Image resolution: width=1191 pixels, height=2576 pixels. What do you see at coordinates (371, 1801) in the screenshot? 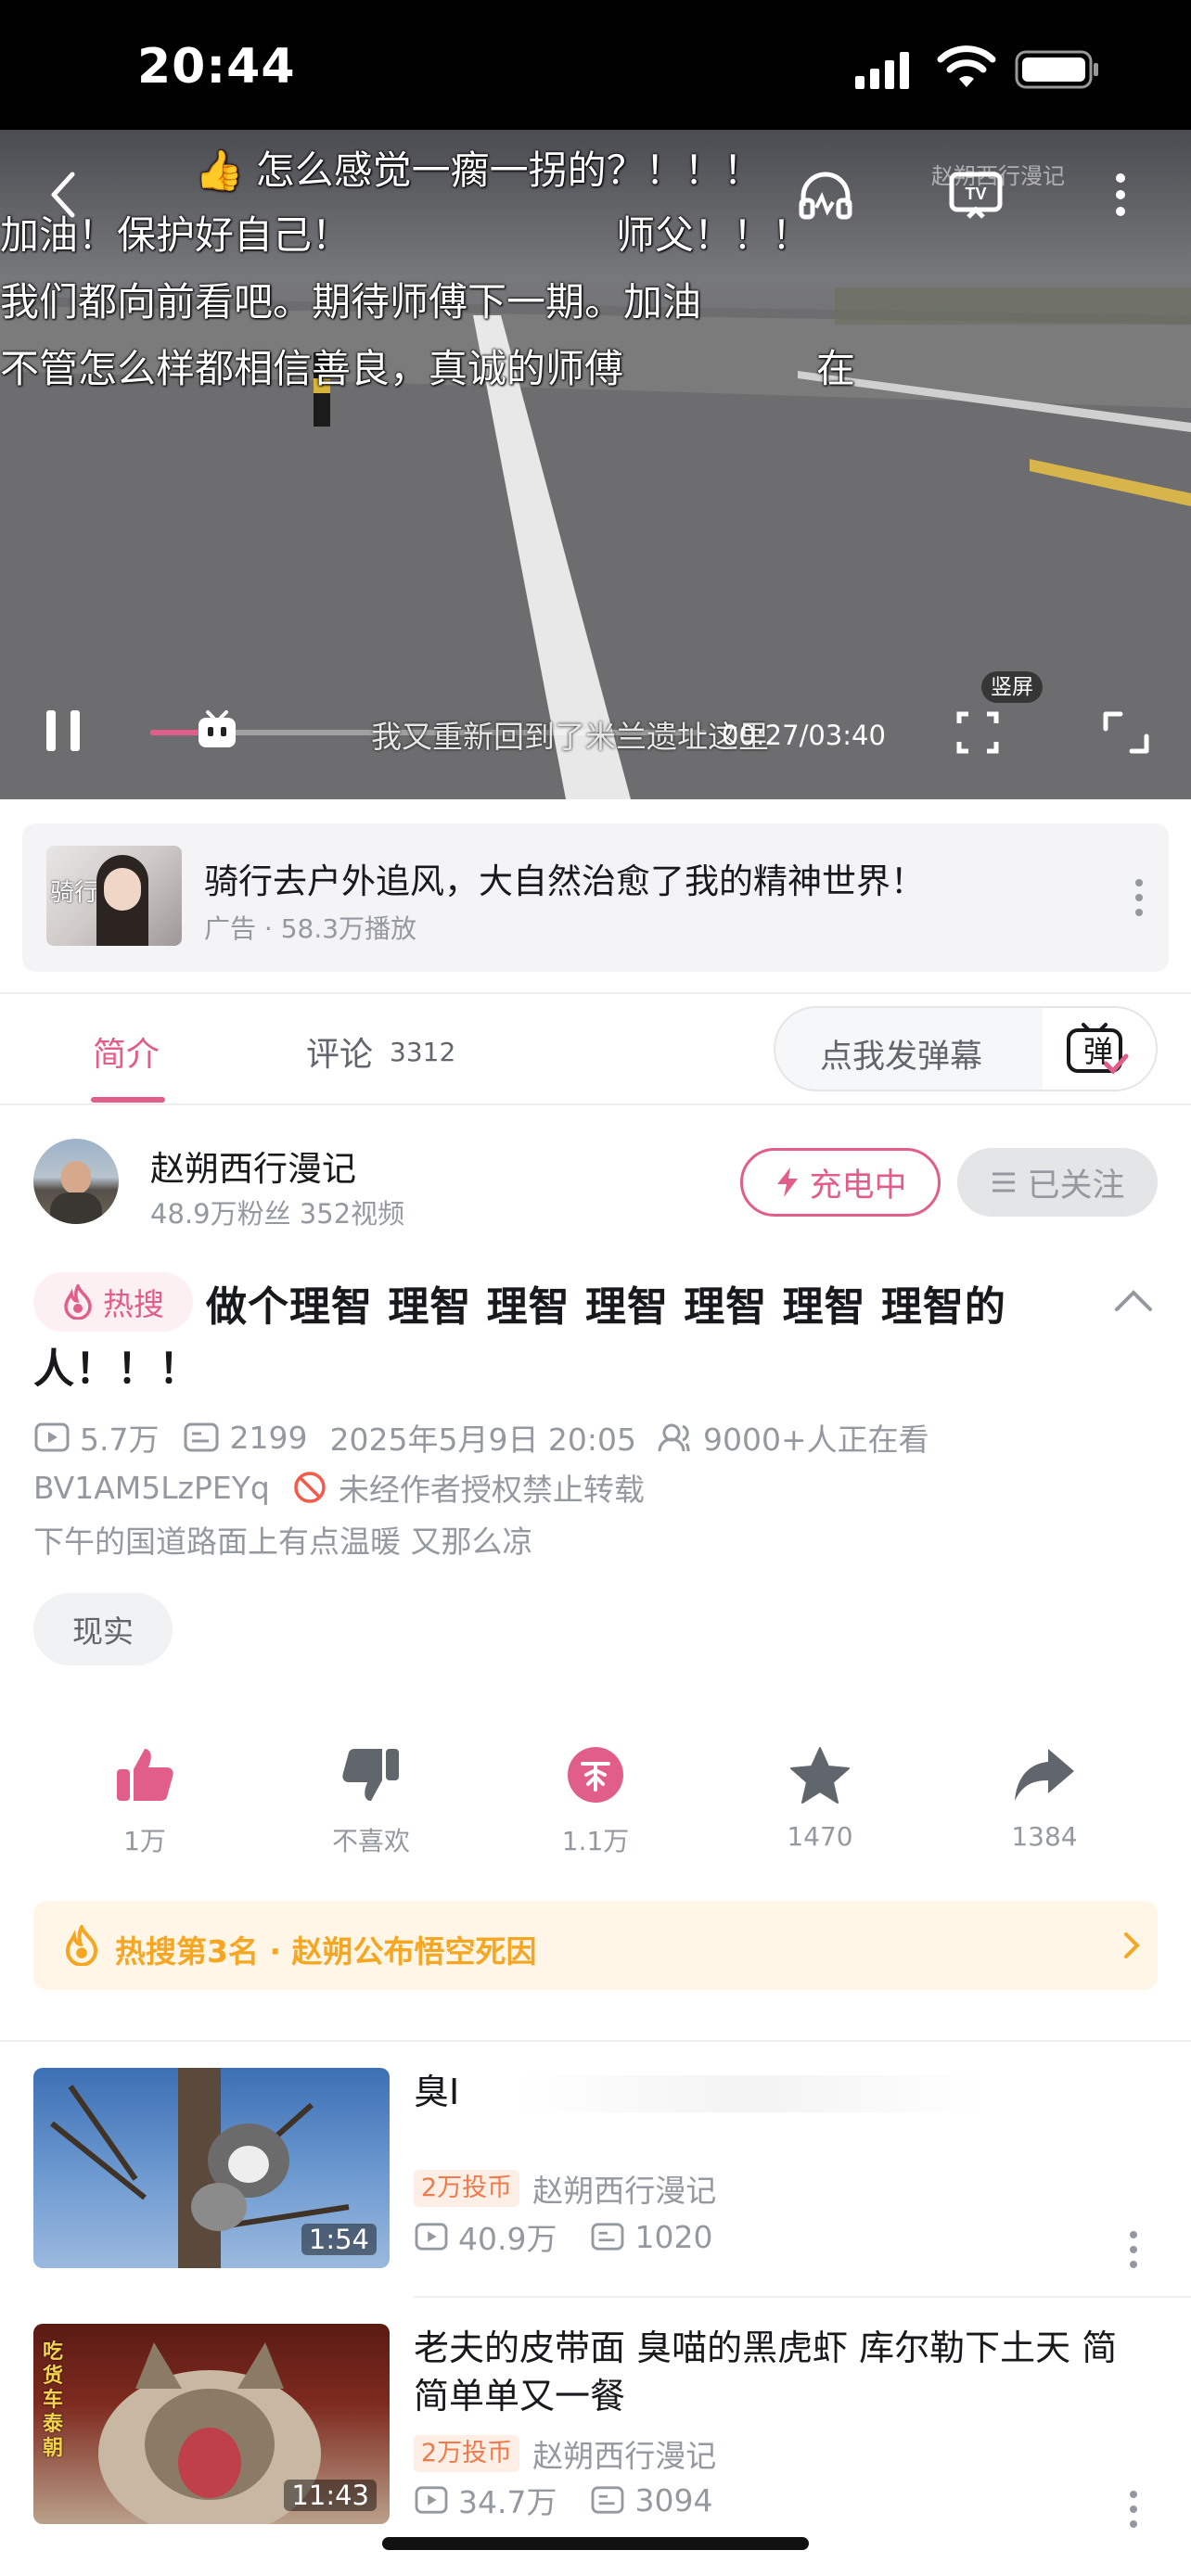
I see `dislike-button: 不喜欢` at bounding box center [371, 1801].